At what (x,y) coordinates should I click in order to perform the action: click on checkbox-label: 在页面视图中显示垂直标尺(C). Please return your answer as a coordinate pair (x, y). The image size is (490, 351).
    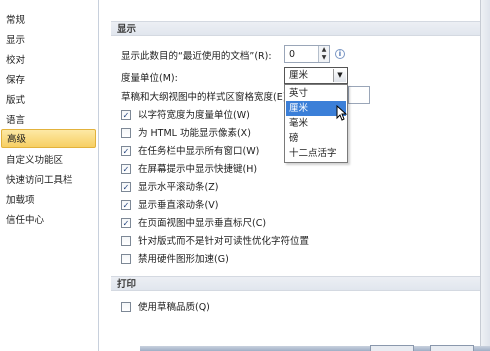
    Looking at the image, I should click on (202, 223).